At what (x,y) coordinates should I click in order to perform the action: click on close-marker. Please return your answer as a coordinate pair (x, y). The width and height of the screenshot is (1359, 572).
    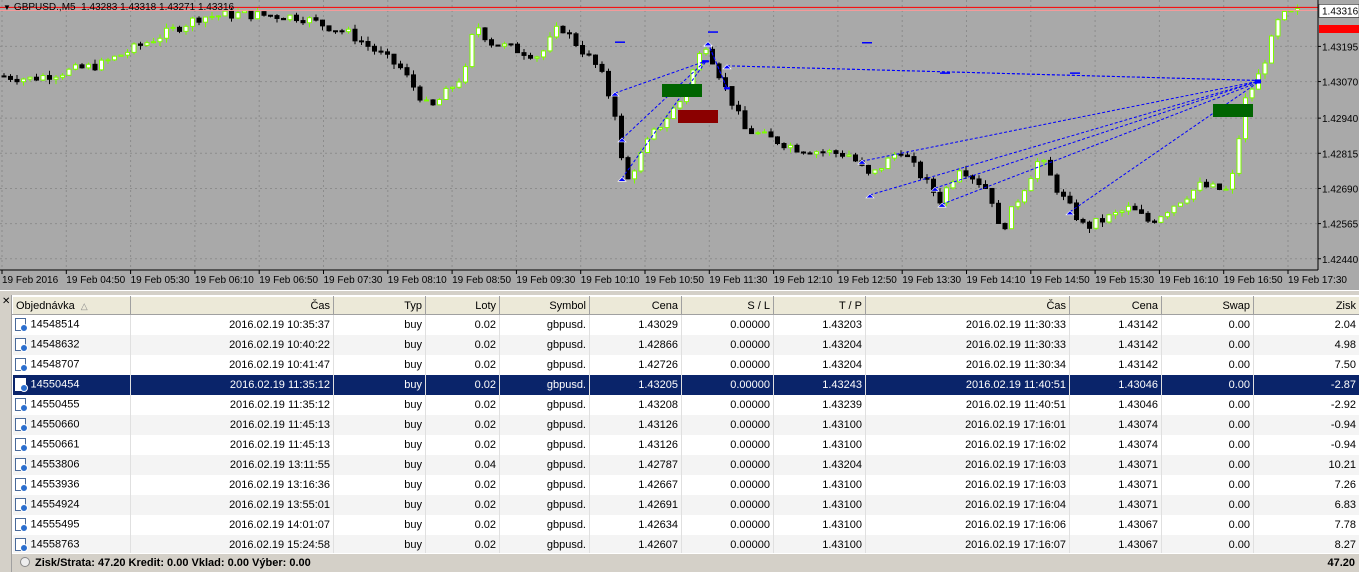
    Looking at the image, I should click on (706, 61).